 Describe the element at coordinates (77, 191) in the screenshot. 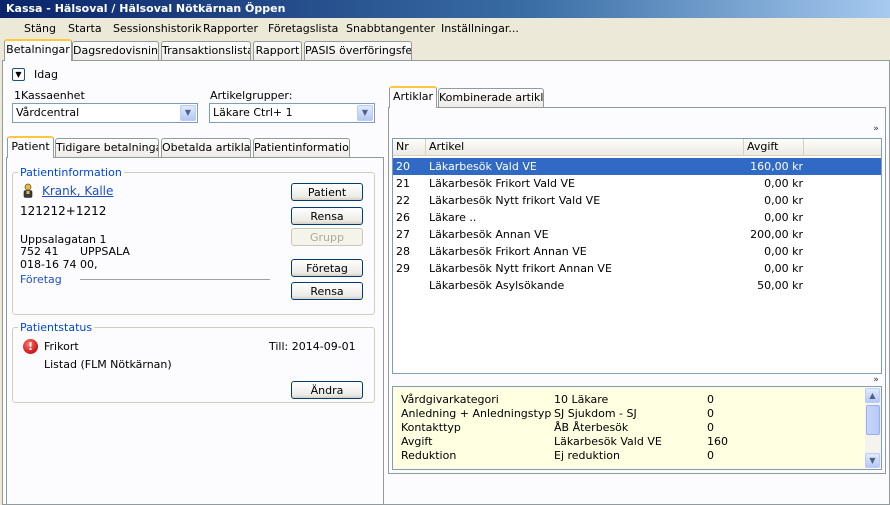

I see `patient-name-link: Krank, Kalle` at that location.